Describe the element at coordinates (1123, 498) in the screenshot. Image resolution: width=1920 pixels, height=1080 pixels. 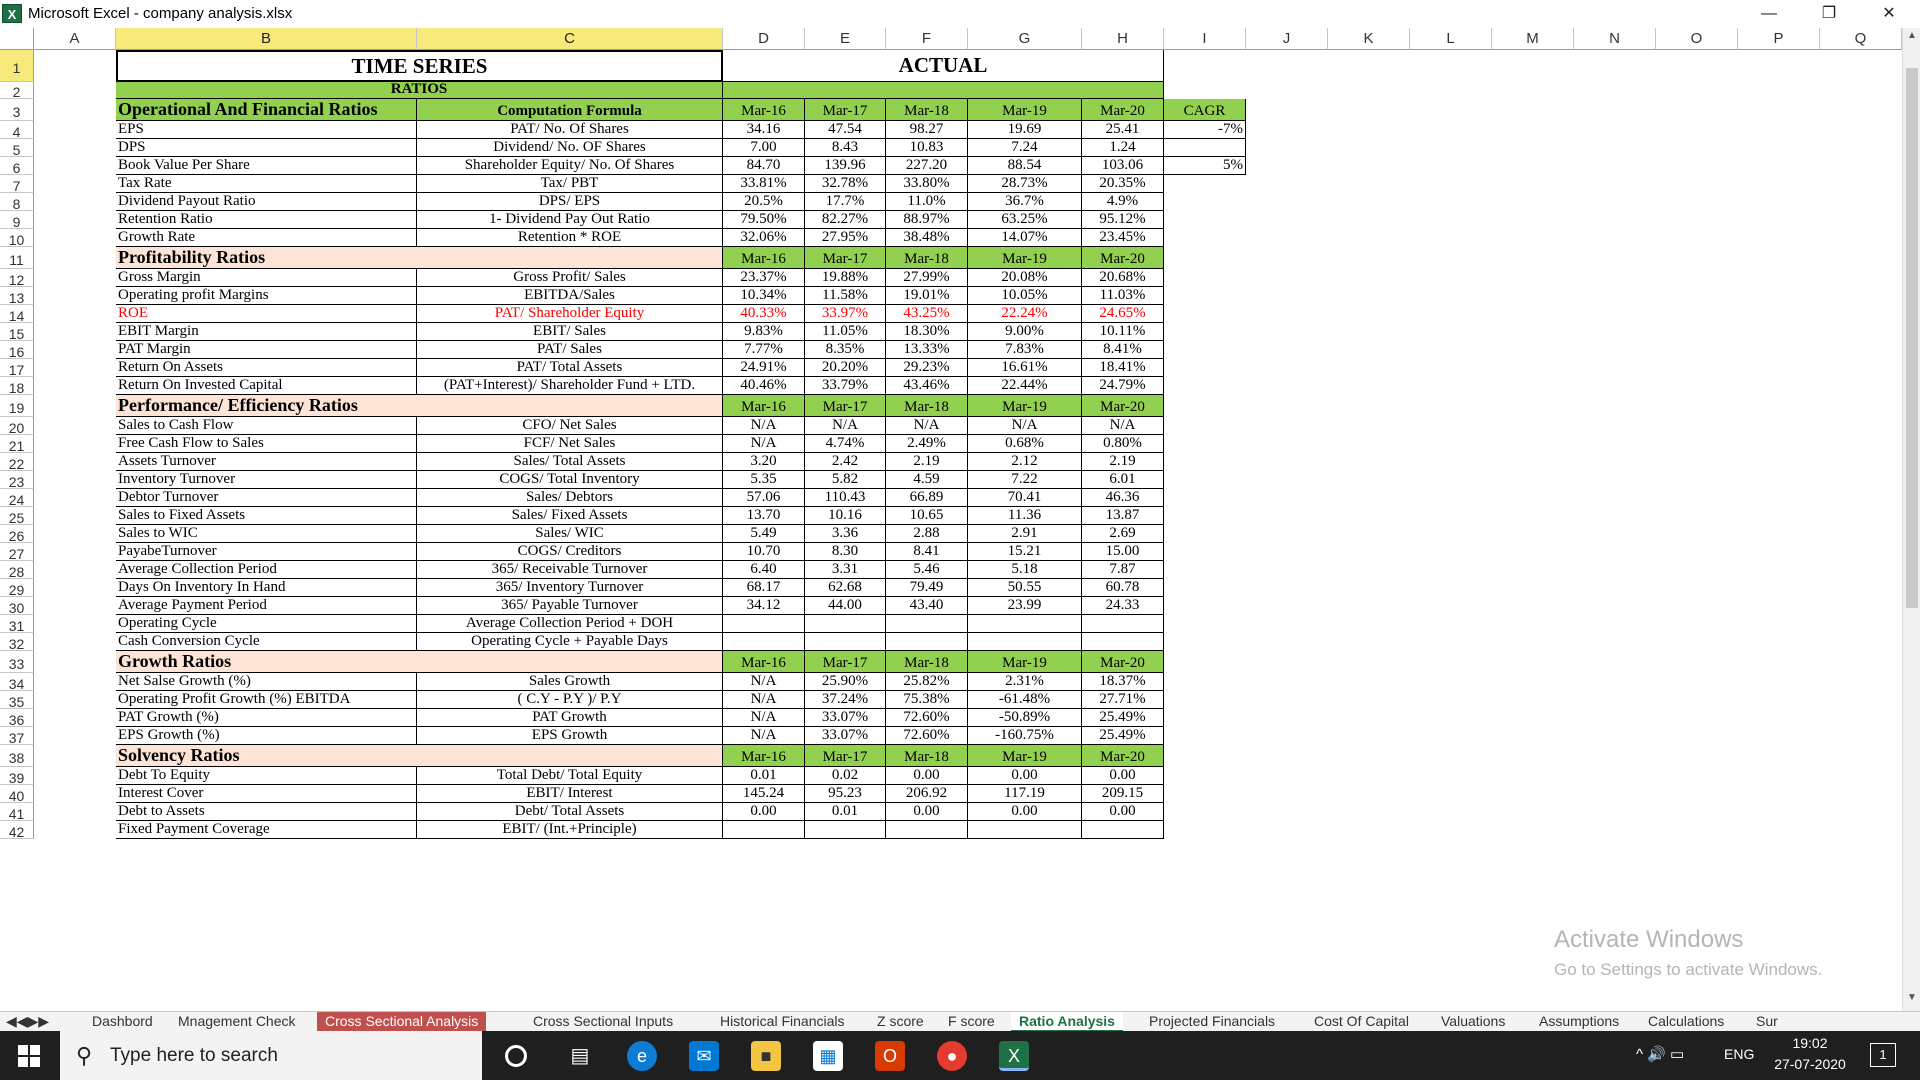
I see `value-cell: 46.36` at that location.